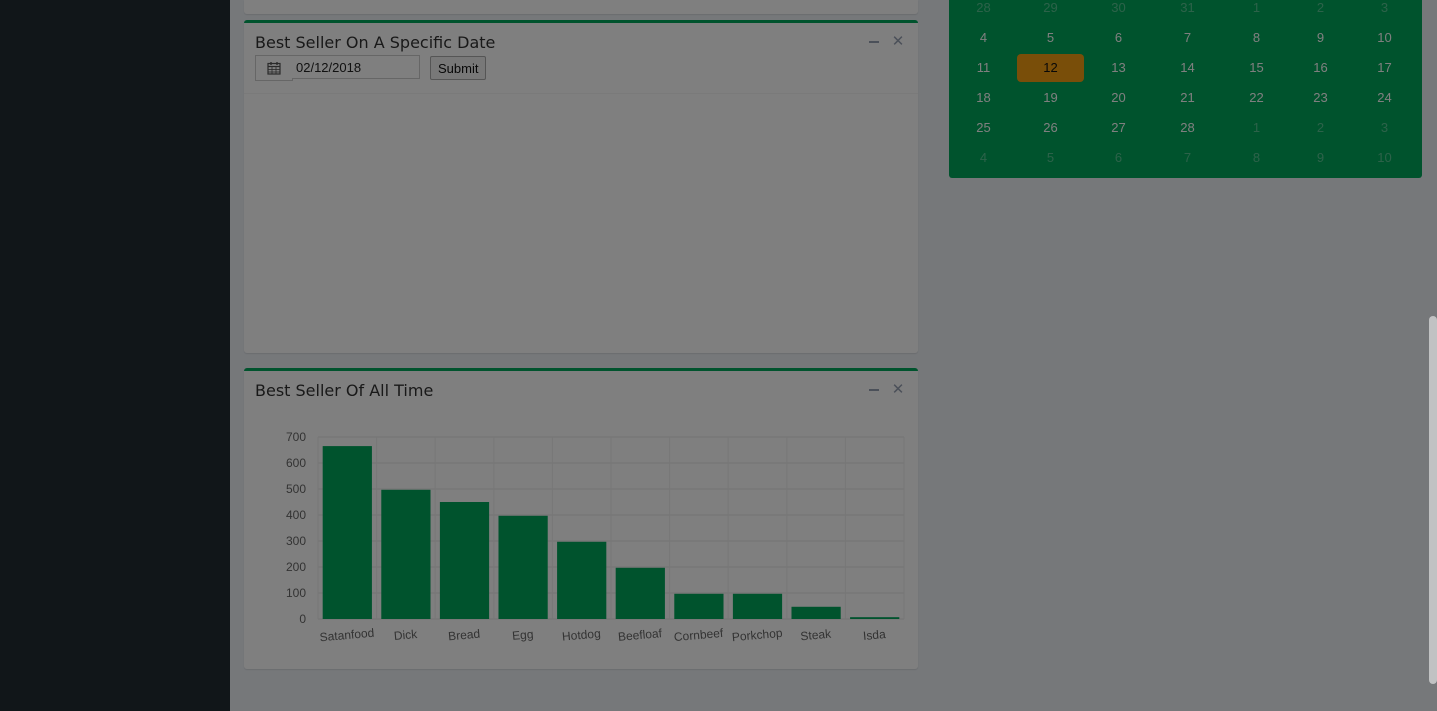 The width and height of the screenshot is (1437, 711). What do you see at coordinates (1050, 128) in the screenshot?
I see `calendar-day: 26` at bounding box center [1050, 128].